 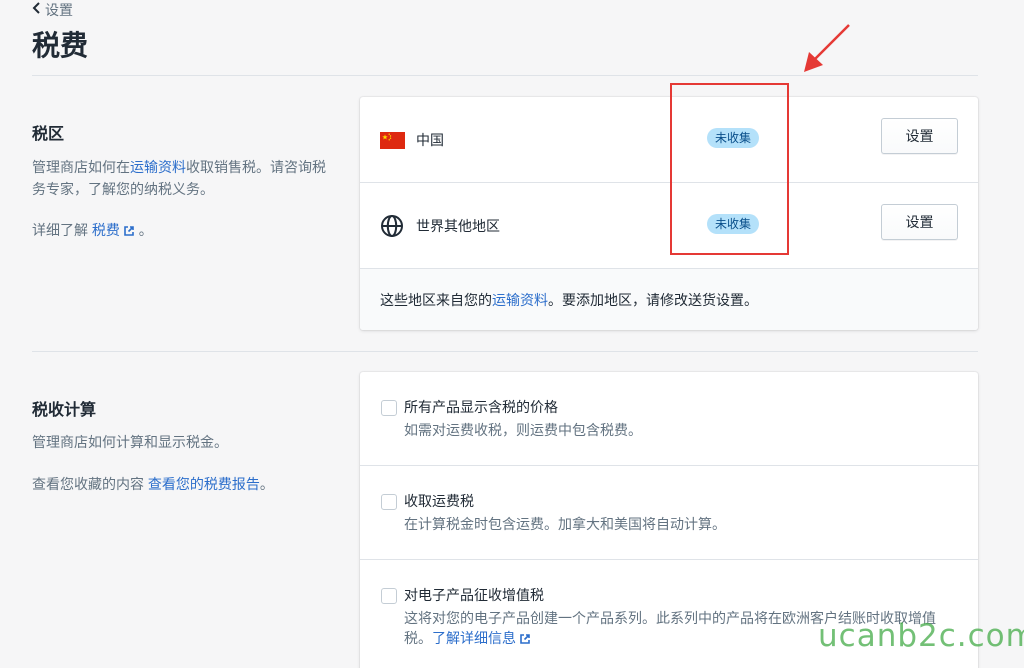 I want to click on footer-shipping-profile-link: 运输资料, so click(x=520, y=300).